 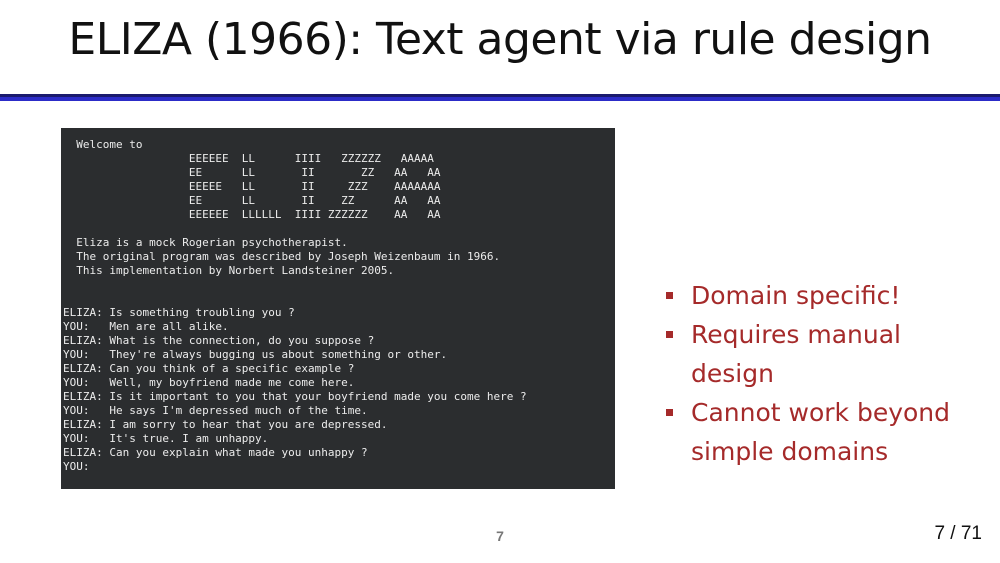 What do you see at coordinates (796, 295) in the screenshot?
I see `bullet-text: Domain specific!` at bounding box center [796, 295].